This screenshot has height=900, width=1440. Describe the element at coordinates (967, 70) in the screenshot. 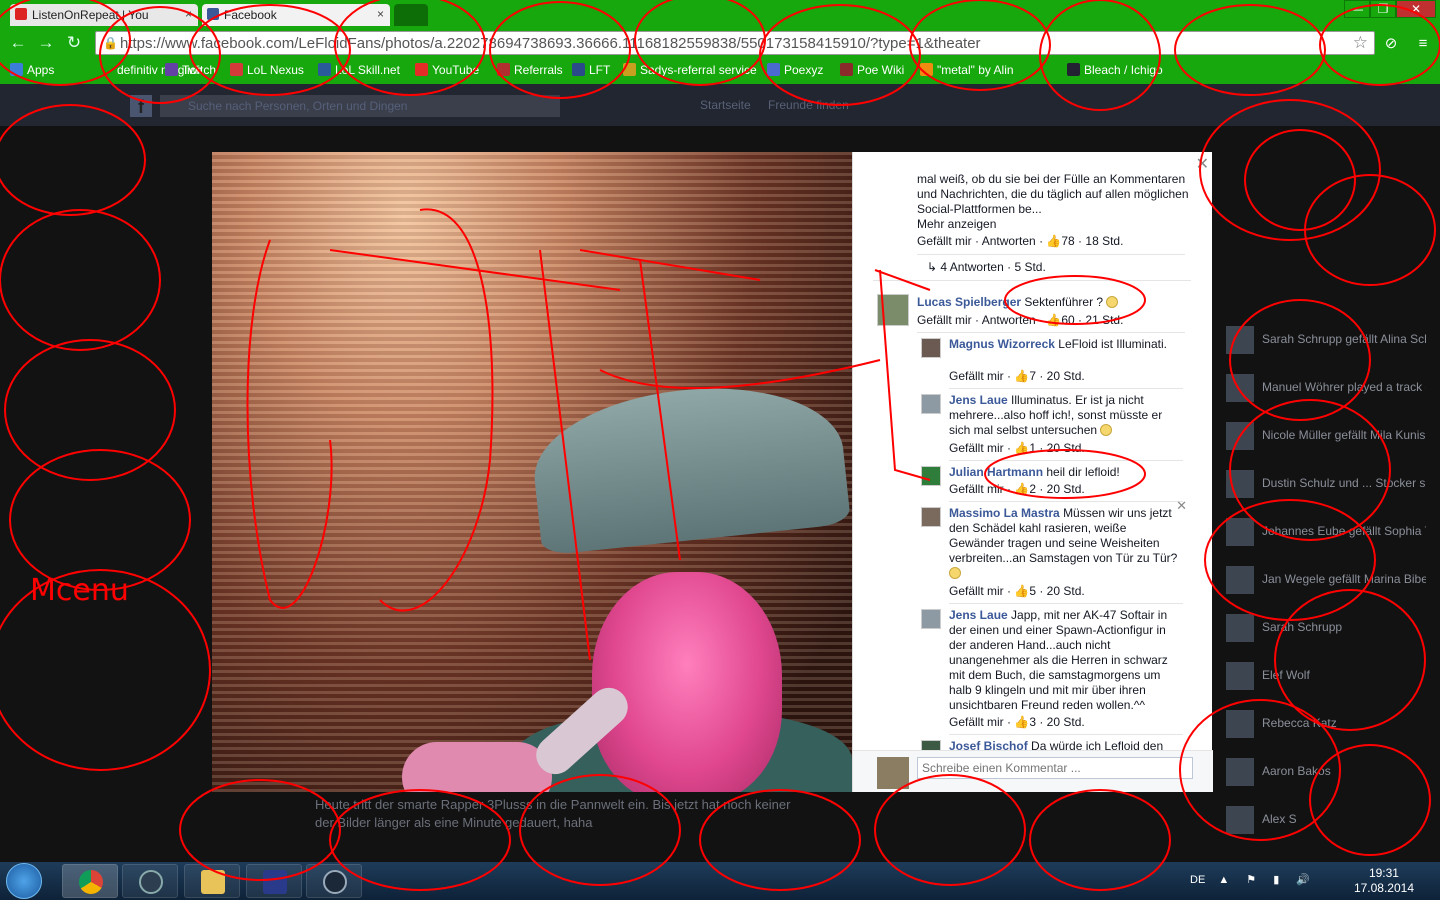

I see `bookmark-item: "metal" by Alin` at that location.